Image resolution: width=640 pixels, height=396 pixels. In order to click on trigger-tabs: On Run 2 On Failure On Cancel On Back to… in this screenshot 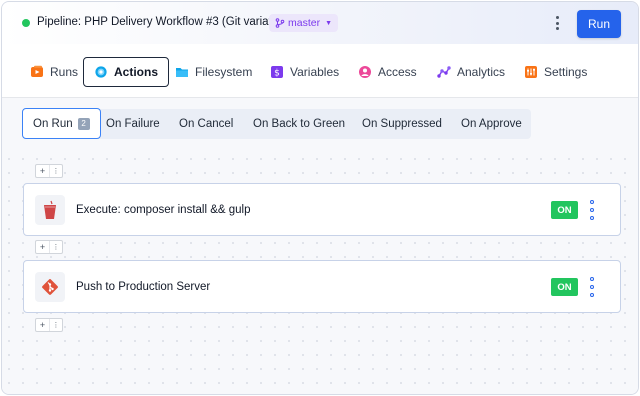, I will do `click(276, 123)`.